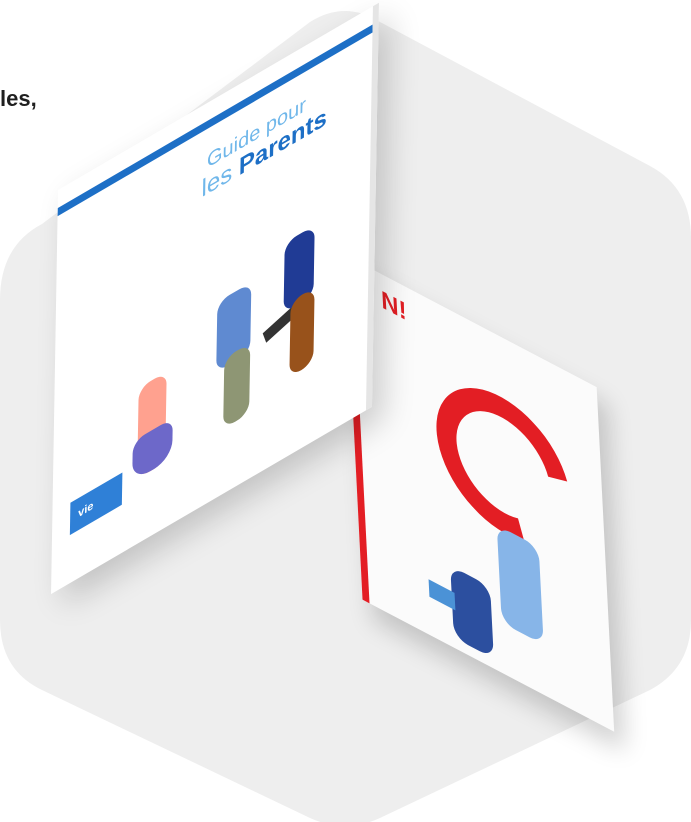 The image size is (691, 822). Describe the element at coordinates (472, 612) in the screenshot. I see `dark-blue-figure` at that location.